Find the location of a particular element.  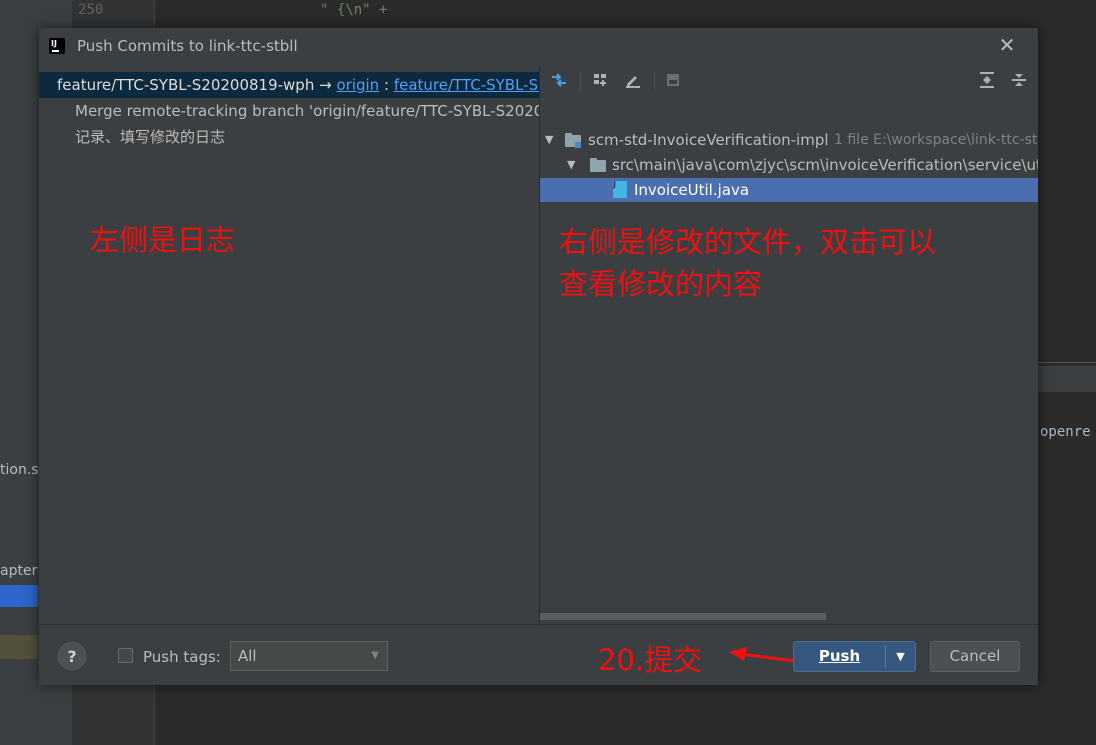

line-number: 250 is located at coordinates (91, 10).